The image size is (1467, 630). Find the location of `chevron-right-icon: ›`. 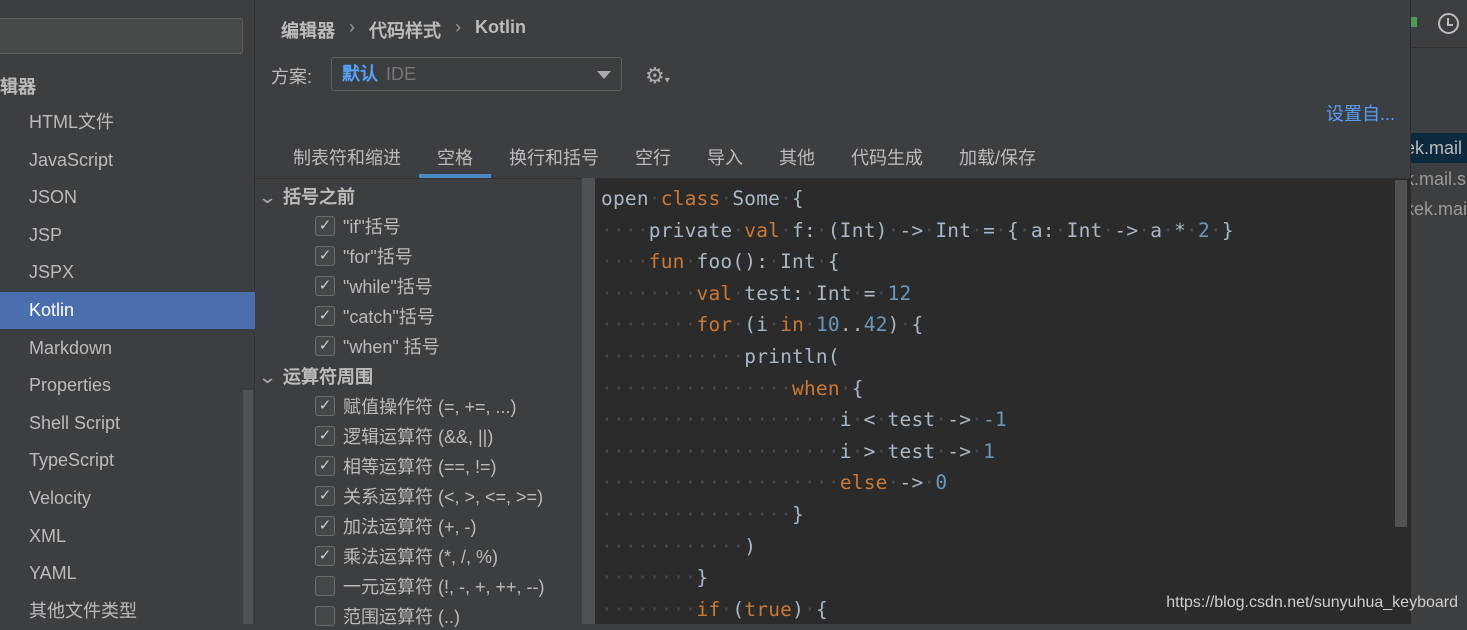

chevron-right-icon: › is located at coordinates (458, 27).